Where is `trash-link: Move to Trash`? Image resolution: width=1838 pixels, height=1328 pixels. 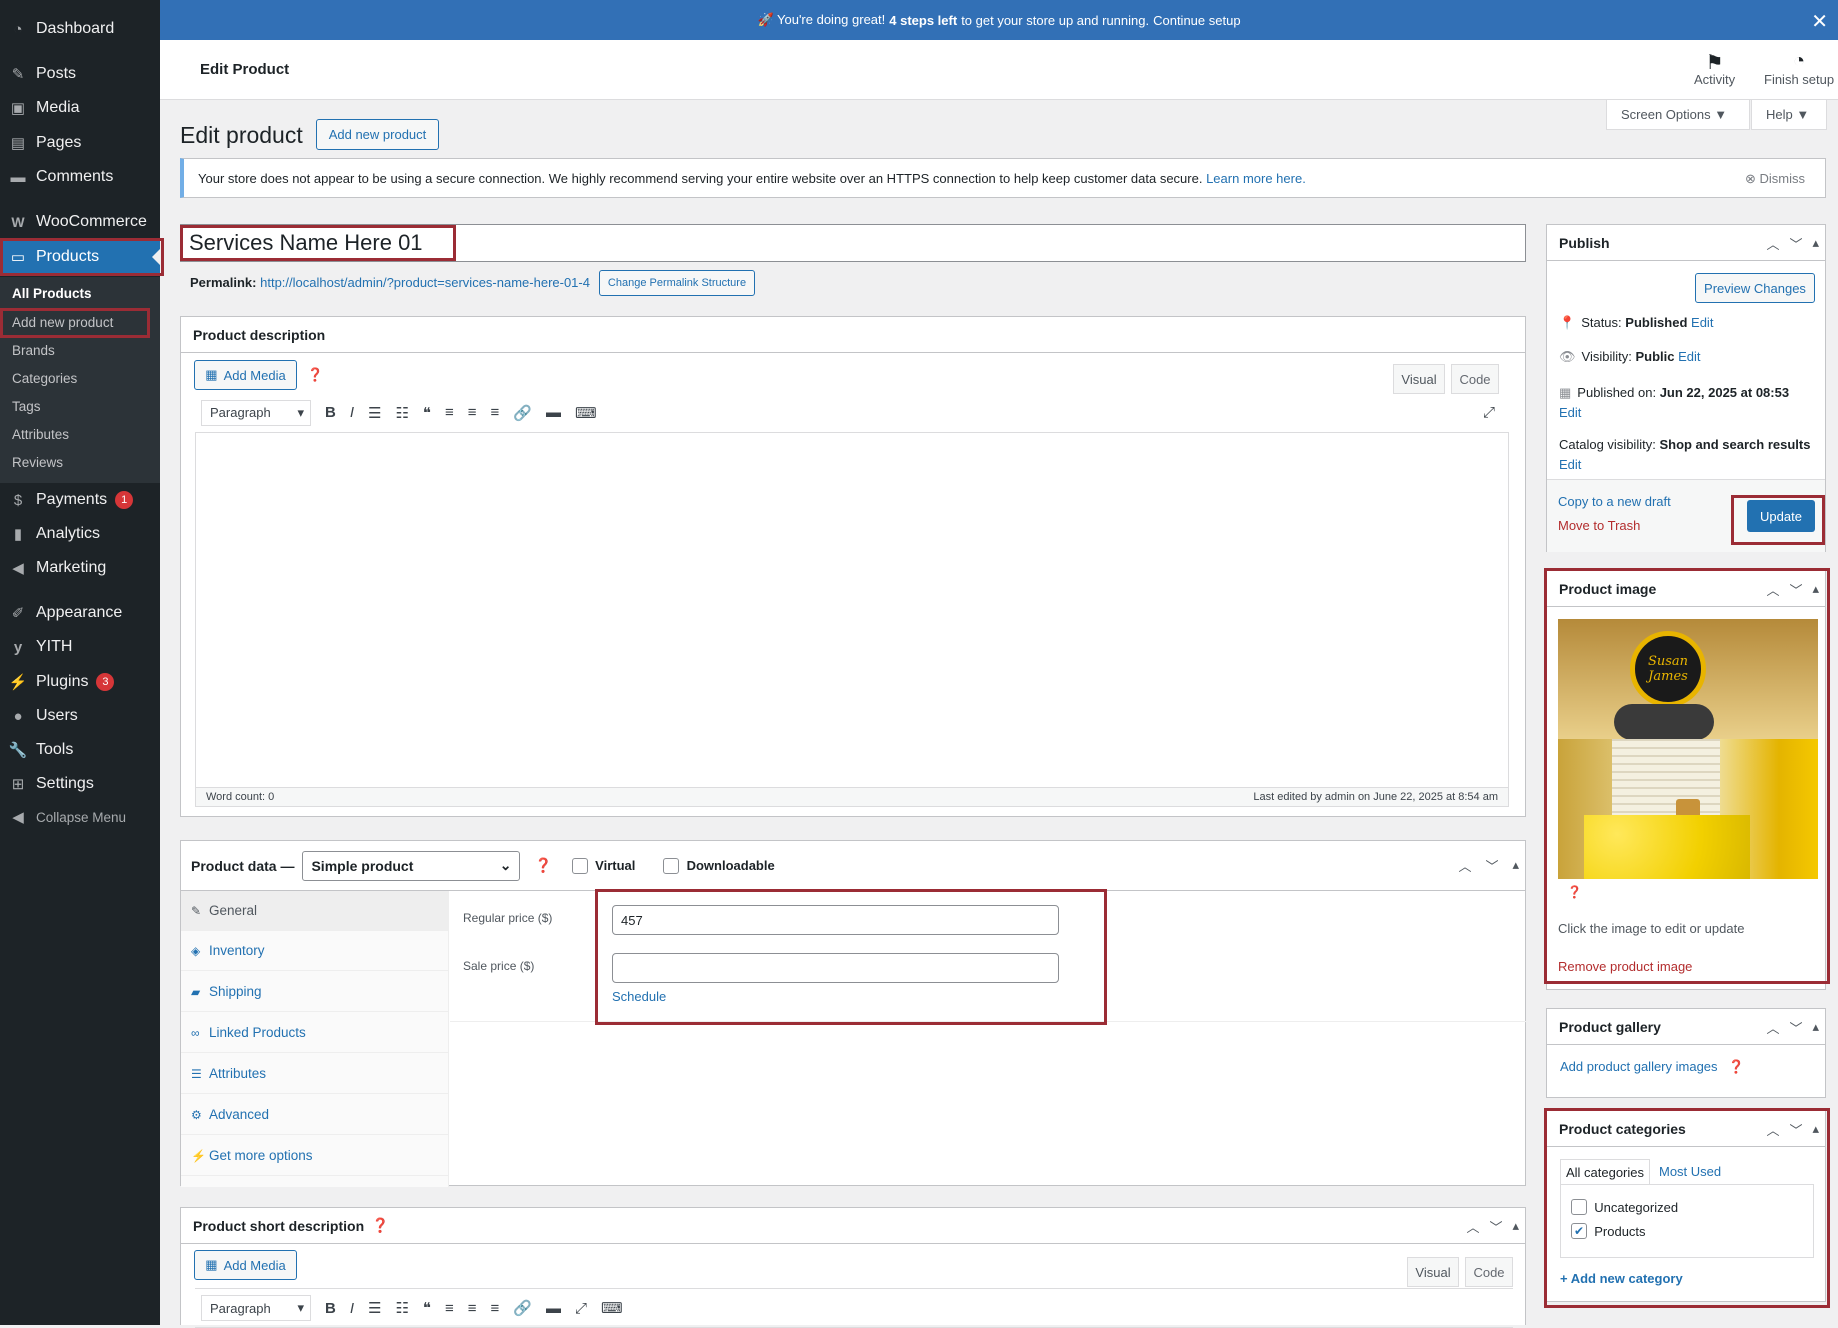
trash-link: Move to Trash is located at coordinates (1599, 525).